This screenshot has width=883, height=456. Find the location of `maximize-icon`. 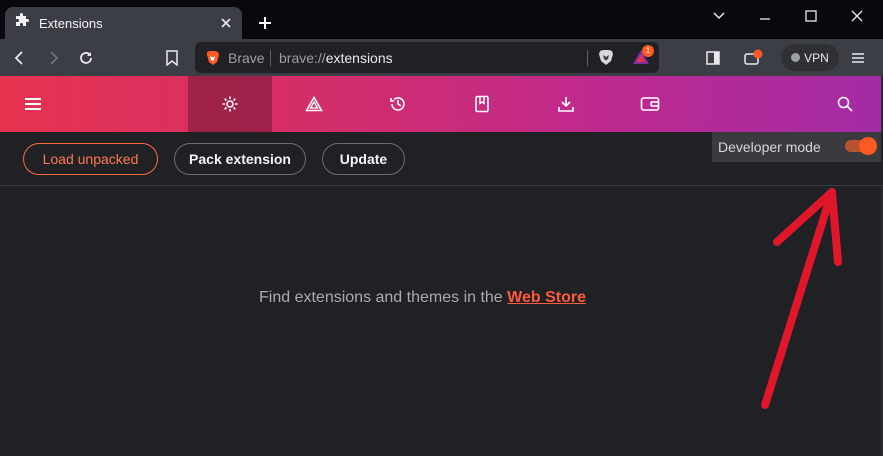

maximize-icon is located at coordinates (811, 16).